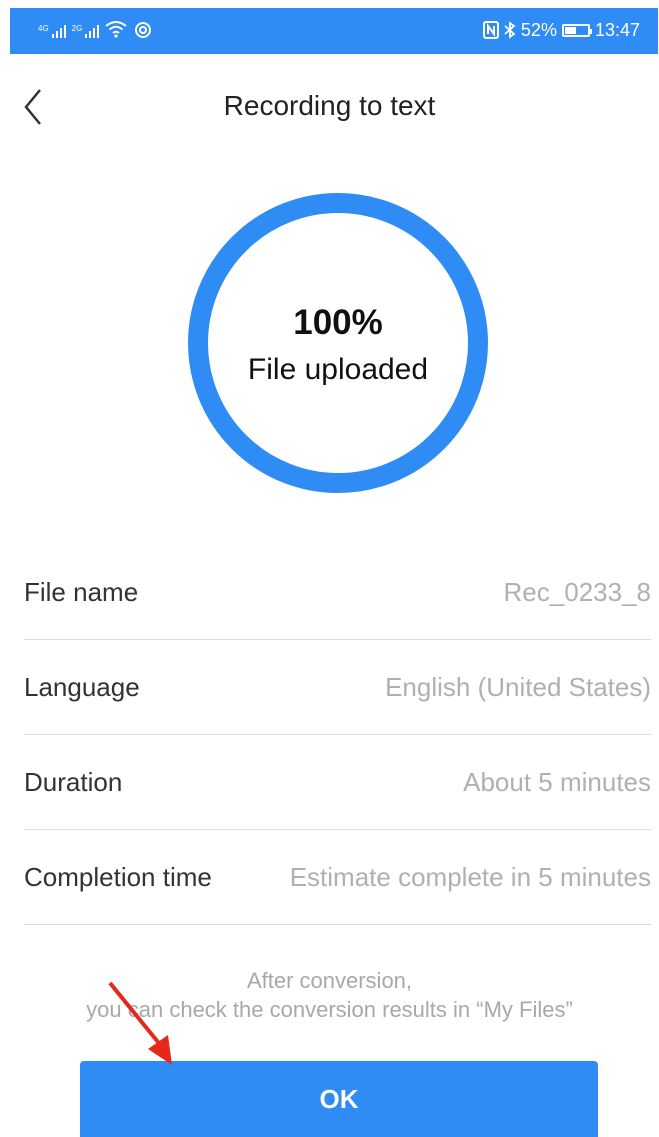 Image resolution: width=659 pixels, height=1137 pixels. What do you see at coordinates (143, 30) in the screenshot?
I see `hotspot-icon` at bounding box center [143, 30].